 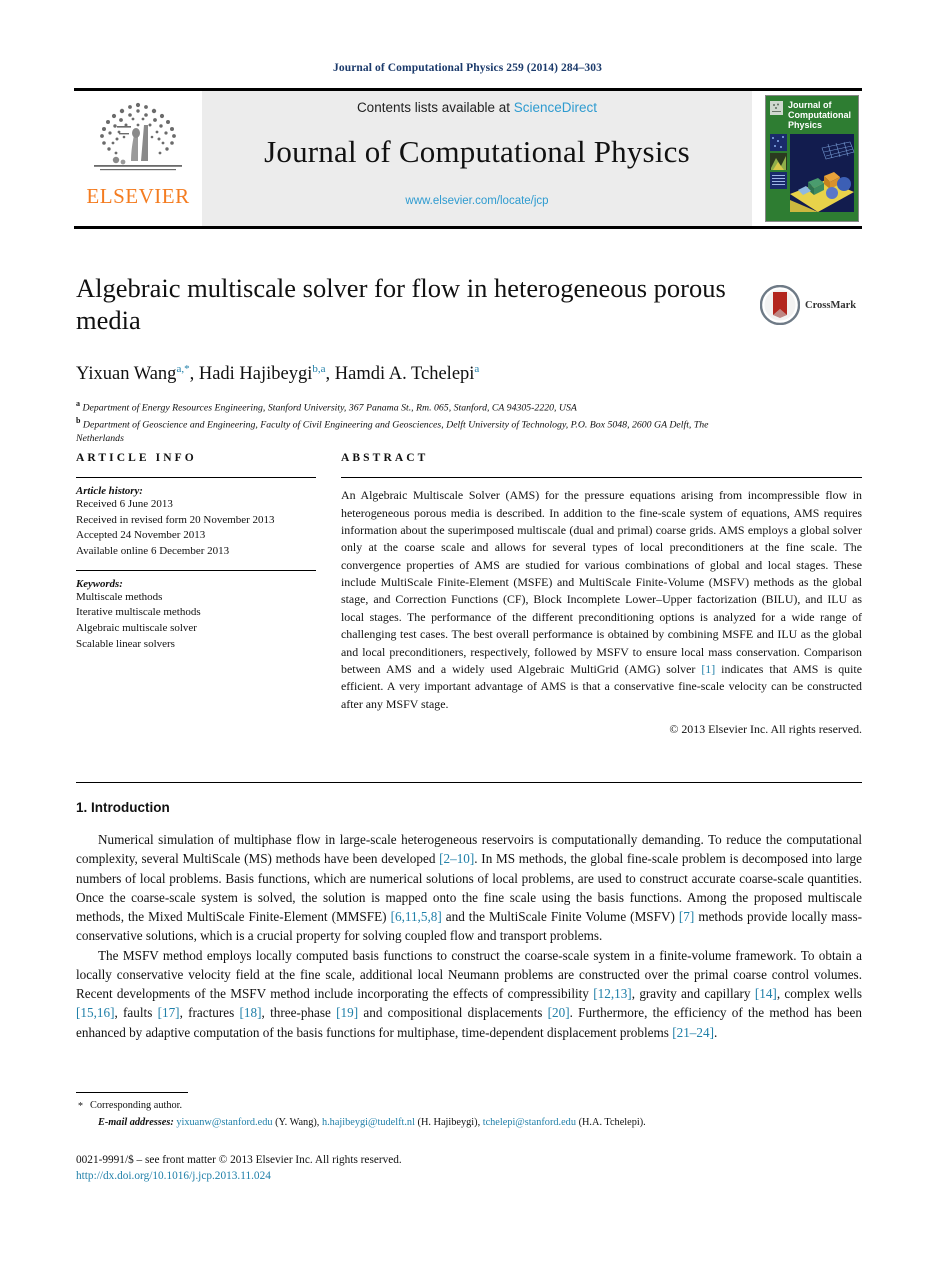 What do you see at coordinates (476, 201) in the screenshot?
I see `journal-homepage-link: www.elsevier.com/locate/jcp` at bounding box center [476, 201].